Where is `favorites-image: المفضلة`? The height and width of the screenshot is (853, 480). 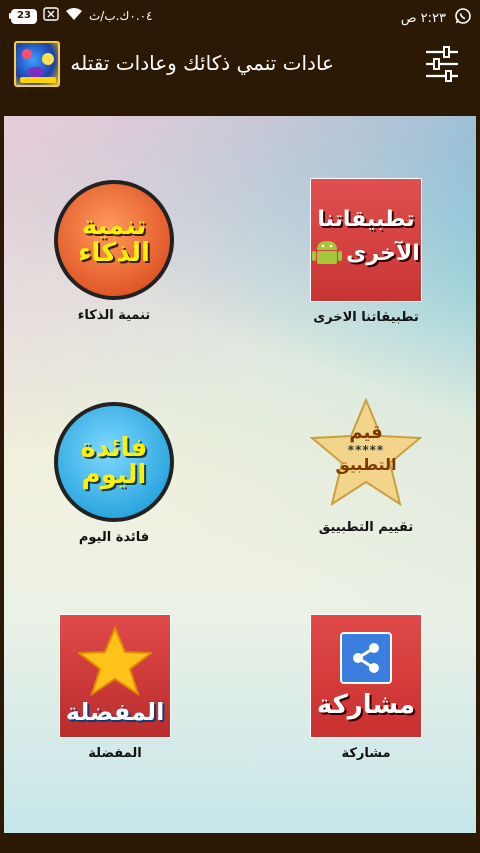
favorites-image: المفضلة is located at coordinates (115, 676).